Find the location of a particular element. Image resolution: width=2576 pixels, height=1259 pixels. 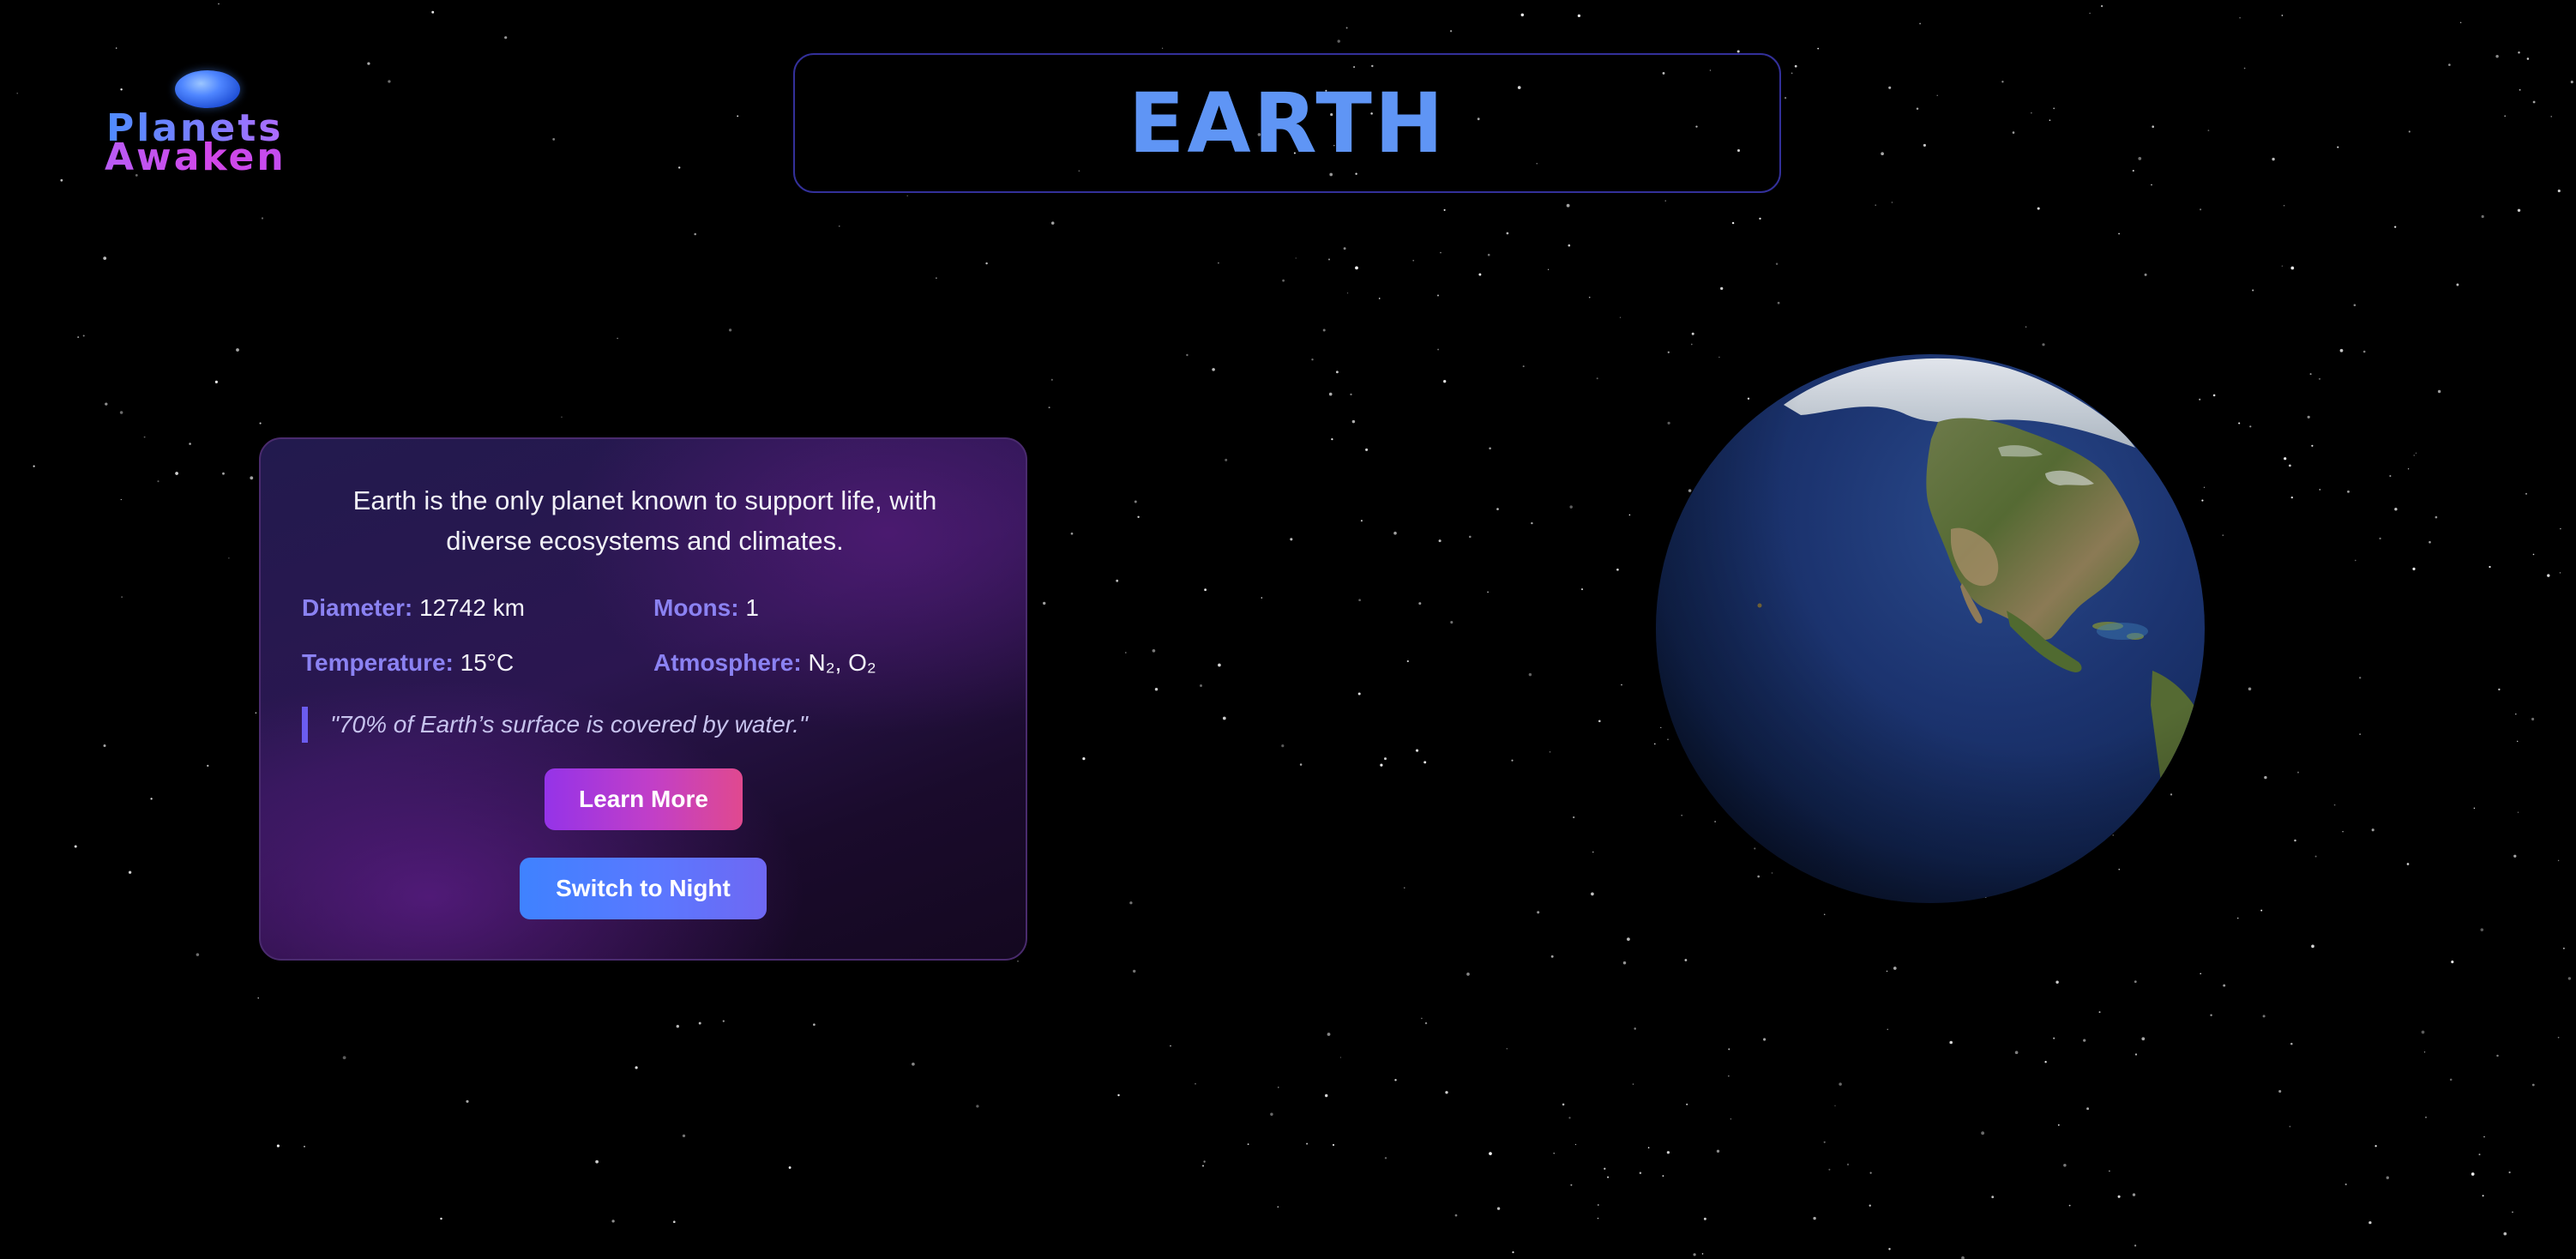

logo: Planets Awaken is located at coordinates (212, 126).